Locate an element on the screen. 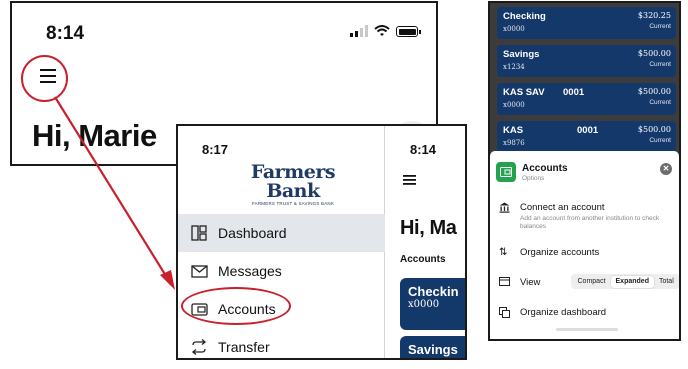 Image resolution: width=688 pixels, height=369 pixels. view-expanded-option: Expanded is located at coordinates (632, 281).